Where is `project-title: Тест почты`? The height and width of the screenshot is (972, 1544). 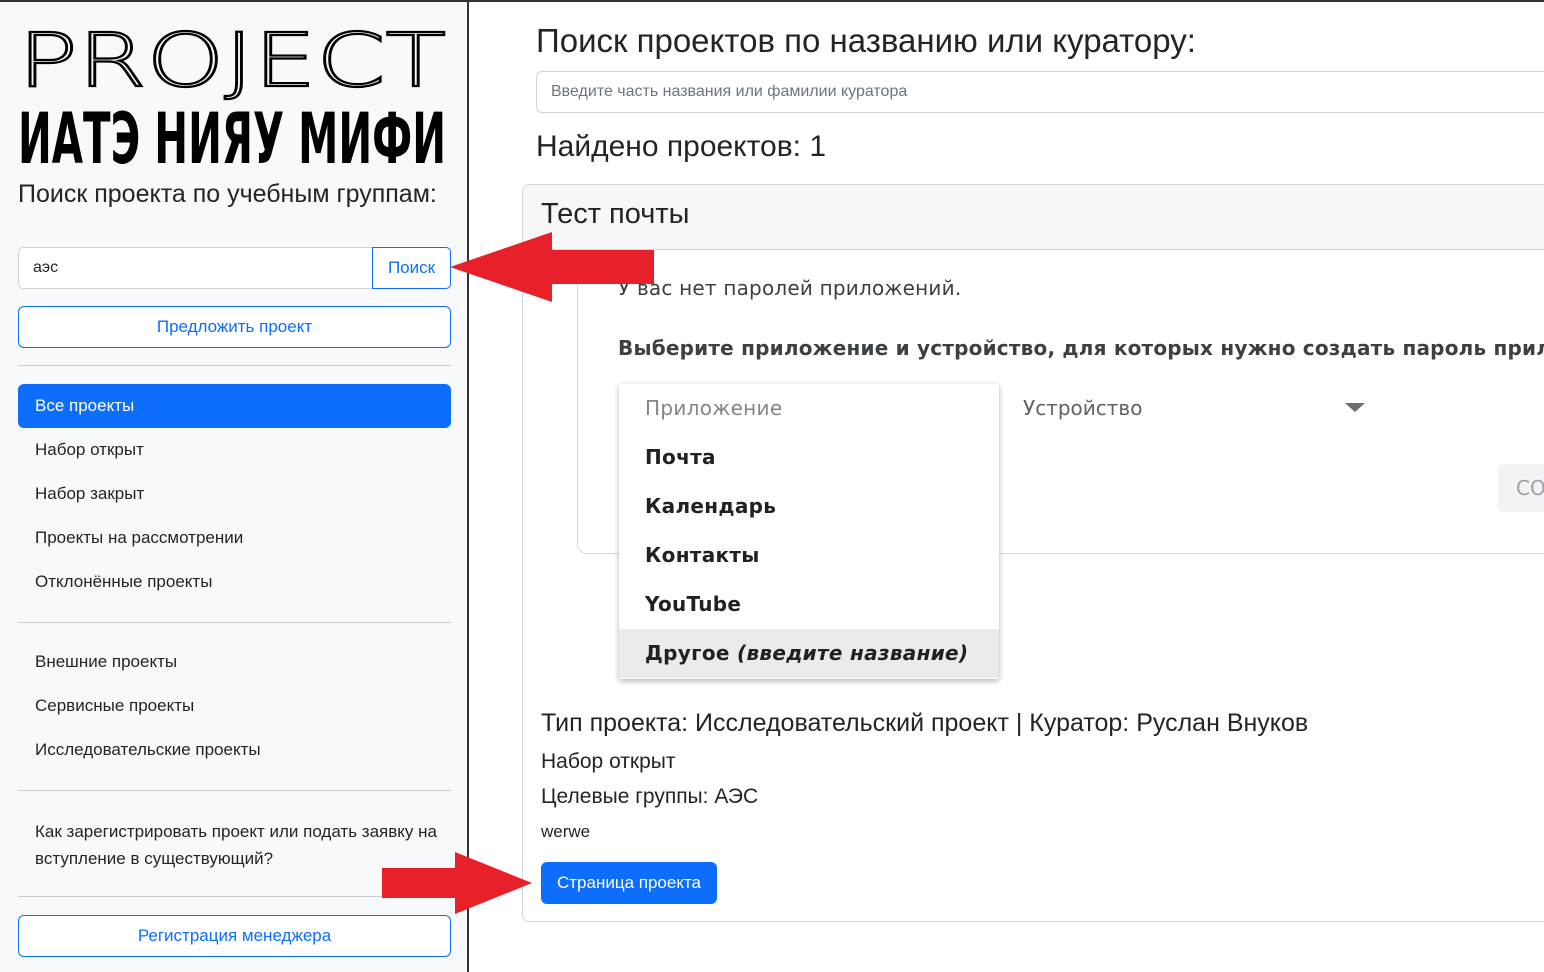 project-title: Тест почты is located at coordinates (615, 214).